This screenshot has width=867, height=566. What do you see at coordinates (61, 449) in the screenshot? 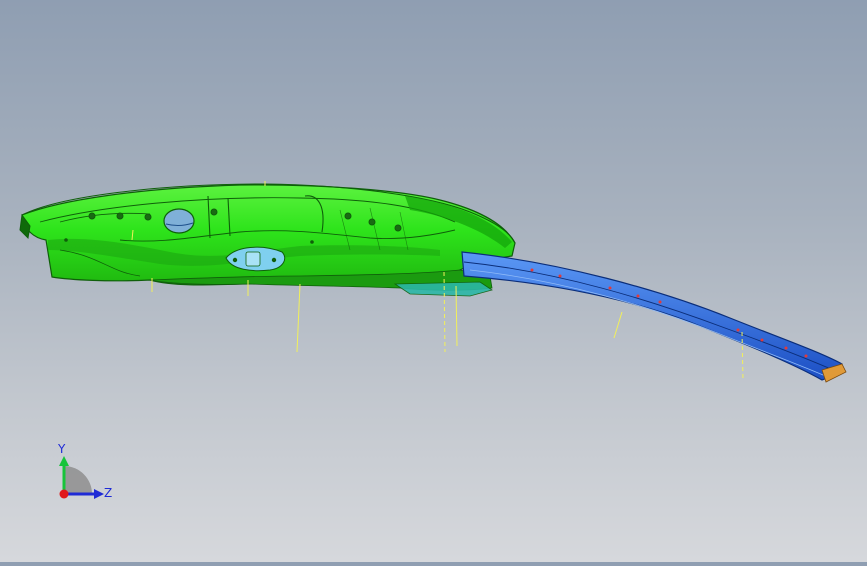
I see `y-axis-label: Y` at bounding box center [61, 449].